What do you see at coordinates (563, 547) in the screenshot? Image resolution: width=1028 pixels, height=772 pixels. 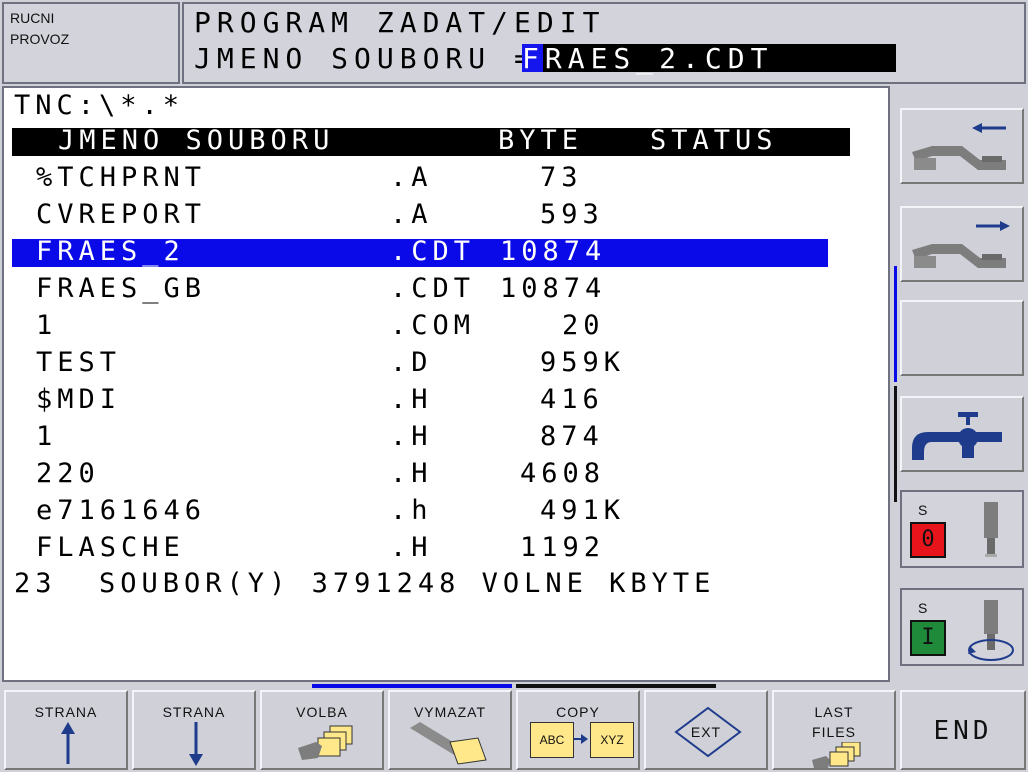 I see `file-size: 1192` at bounding box center [563, 547].